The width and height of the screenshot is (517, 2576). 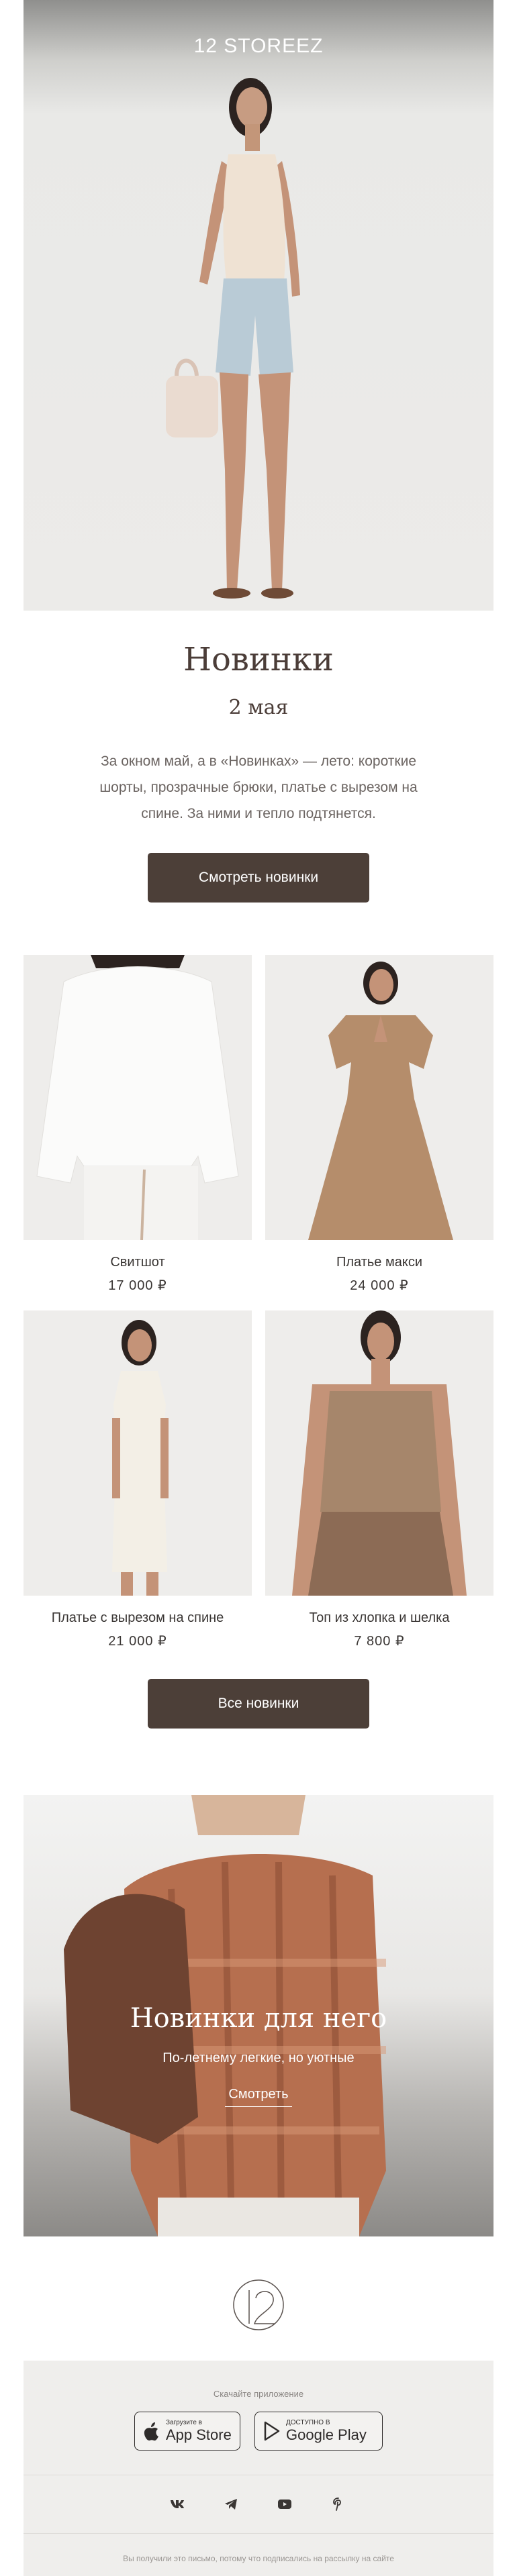 I want to click on app-store-small-label: Загрузите в, so click(x=184, y=2422).